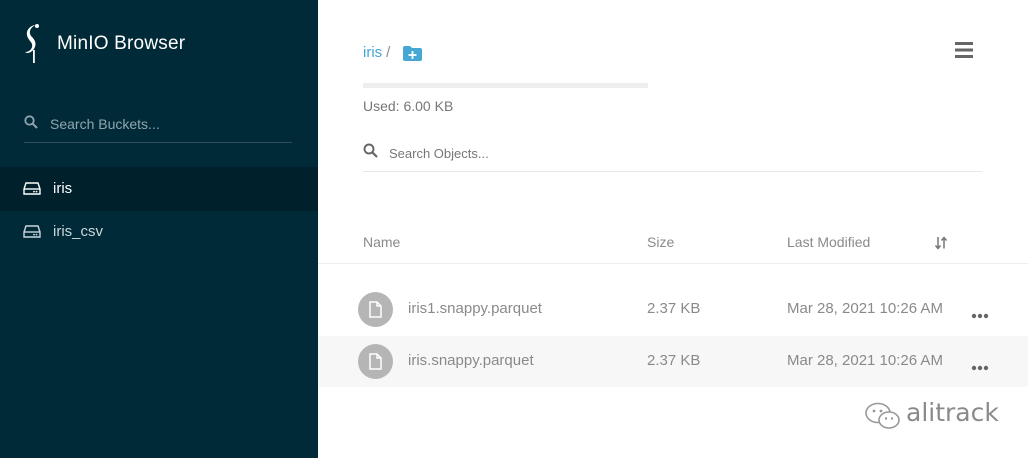 The image size is (1028, 458). Describe the element at coordinates (964, 52) in the screenshot. I see `hamburger-menu-icon` at that location.